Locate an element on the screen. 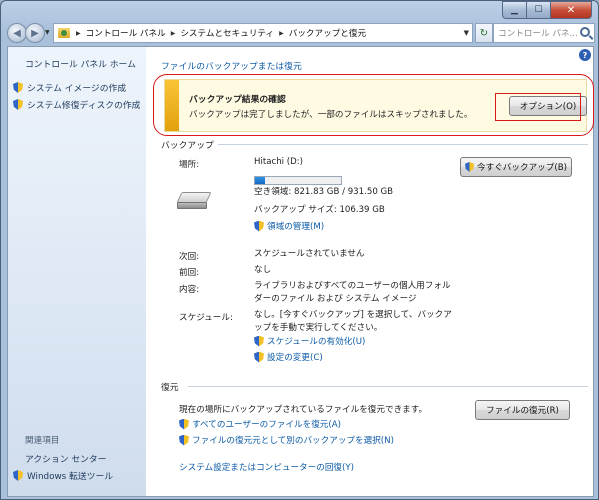  refresh-icon: ↻ is located at coordinates (484, 33).